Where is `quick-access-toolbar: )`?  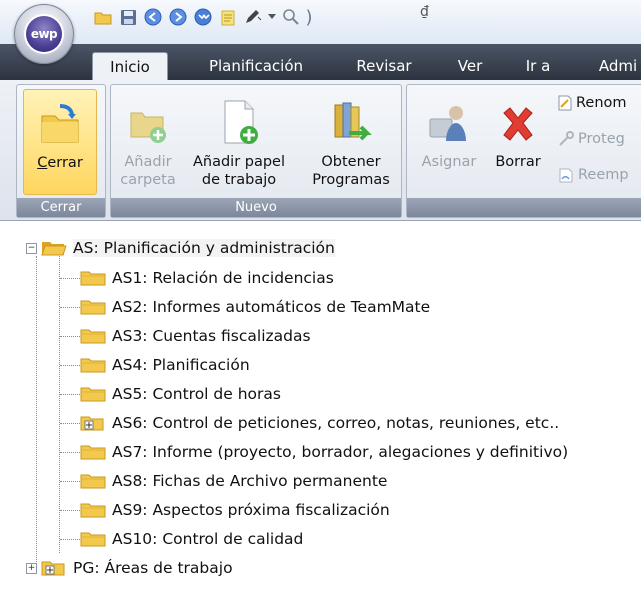 quick-access-toolbar: ) is located at coordinates (202, 17).